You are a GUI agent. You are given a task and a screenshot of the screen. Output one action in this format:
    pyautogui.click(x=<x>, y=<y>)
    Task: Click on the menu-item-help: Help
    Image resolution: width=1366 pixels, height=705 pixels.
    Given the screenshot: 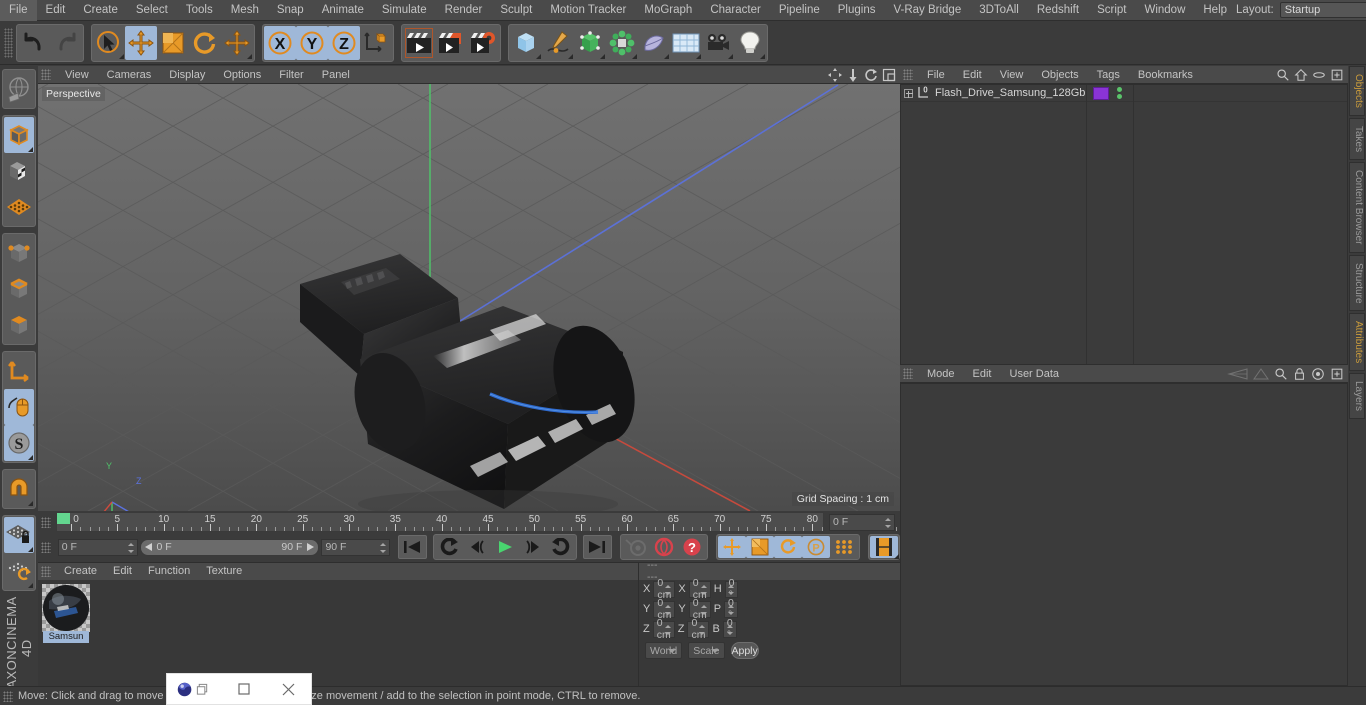 What is the action you would take?
    pyautogui.click(x=1215, y=10)
    